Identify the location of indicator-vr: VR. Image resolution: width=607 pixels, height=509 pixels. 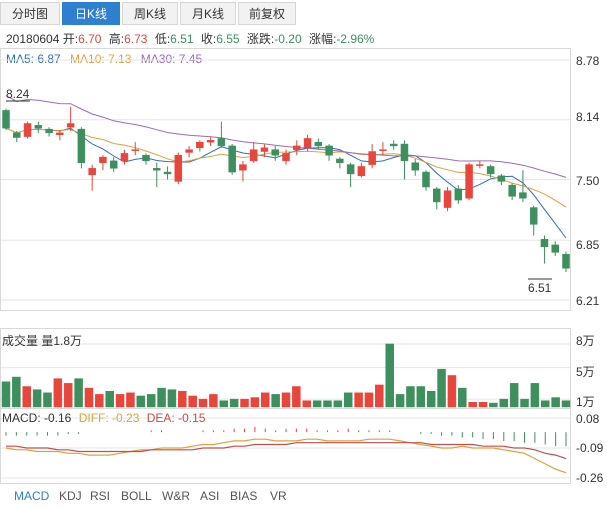
(278, 496).